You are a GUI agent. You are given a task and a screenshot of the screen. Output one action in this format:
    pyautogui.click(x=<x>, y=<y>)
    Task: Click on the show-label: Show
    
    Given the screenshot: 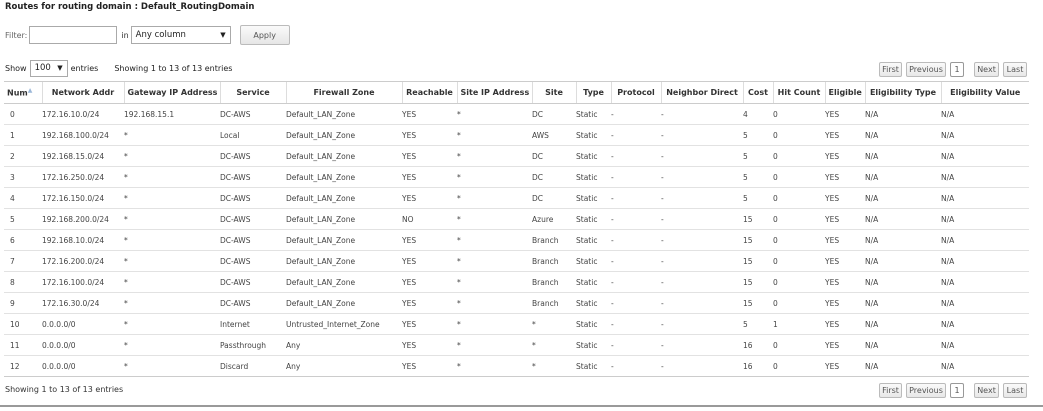 What is the action you would take?
    pyautogui.click(x=16, y=68)
    